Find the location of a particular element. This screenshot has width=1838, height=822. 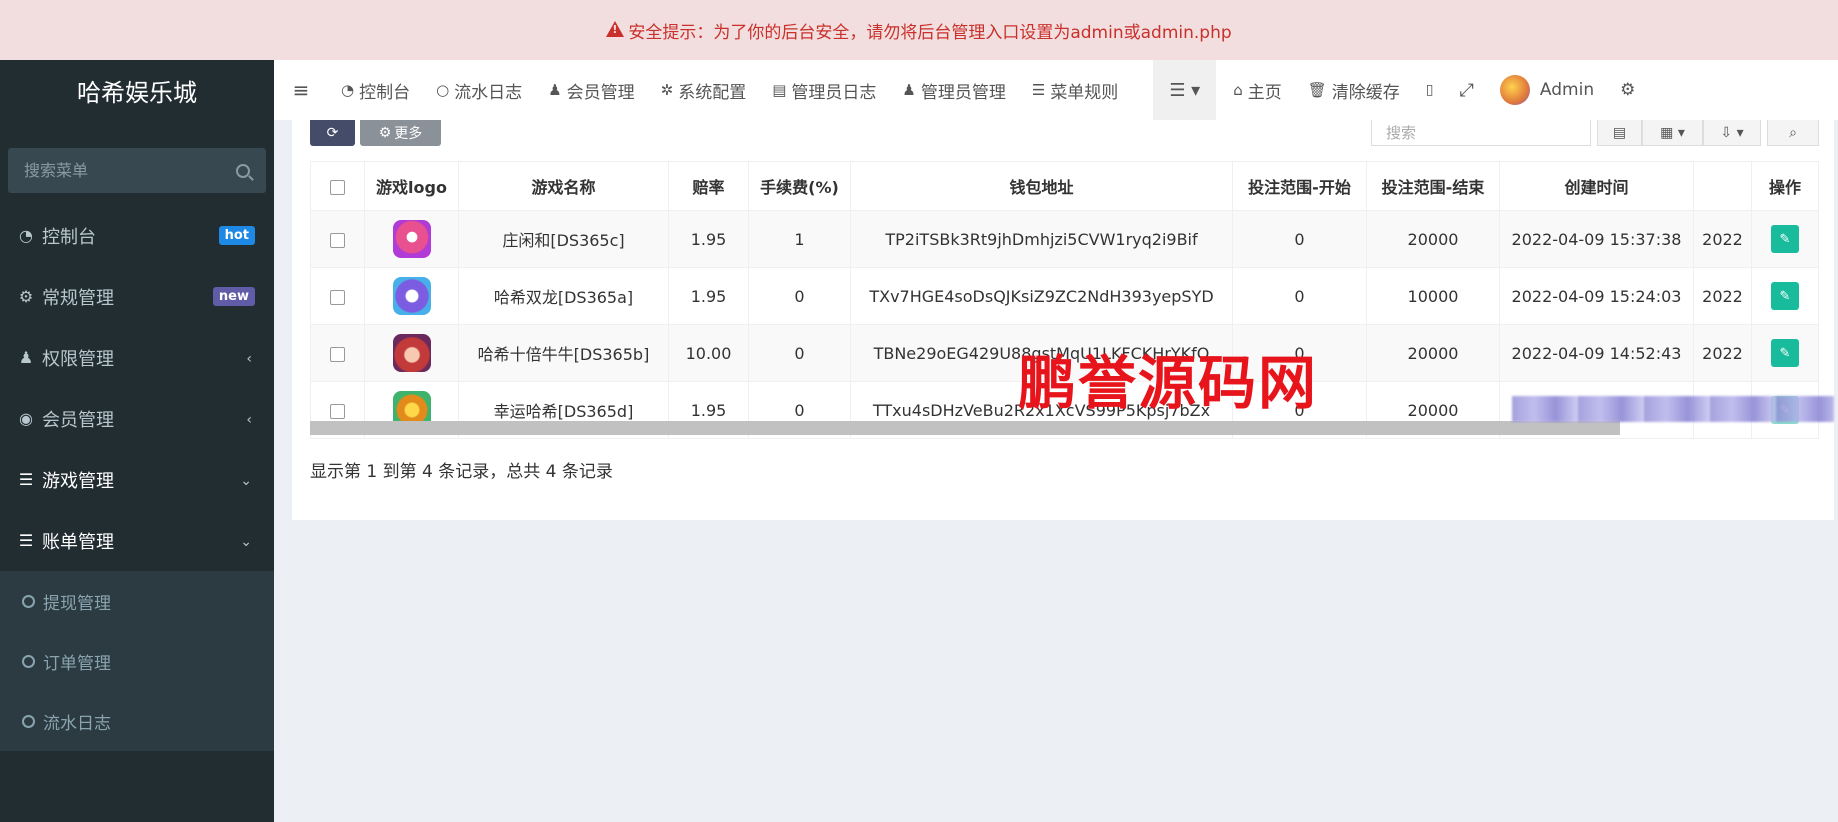

bars-icon: ≡ is located at coordinates (301, 90).